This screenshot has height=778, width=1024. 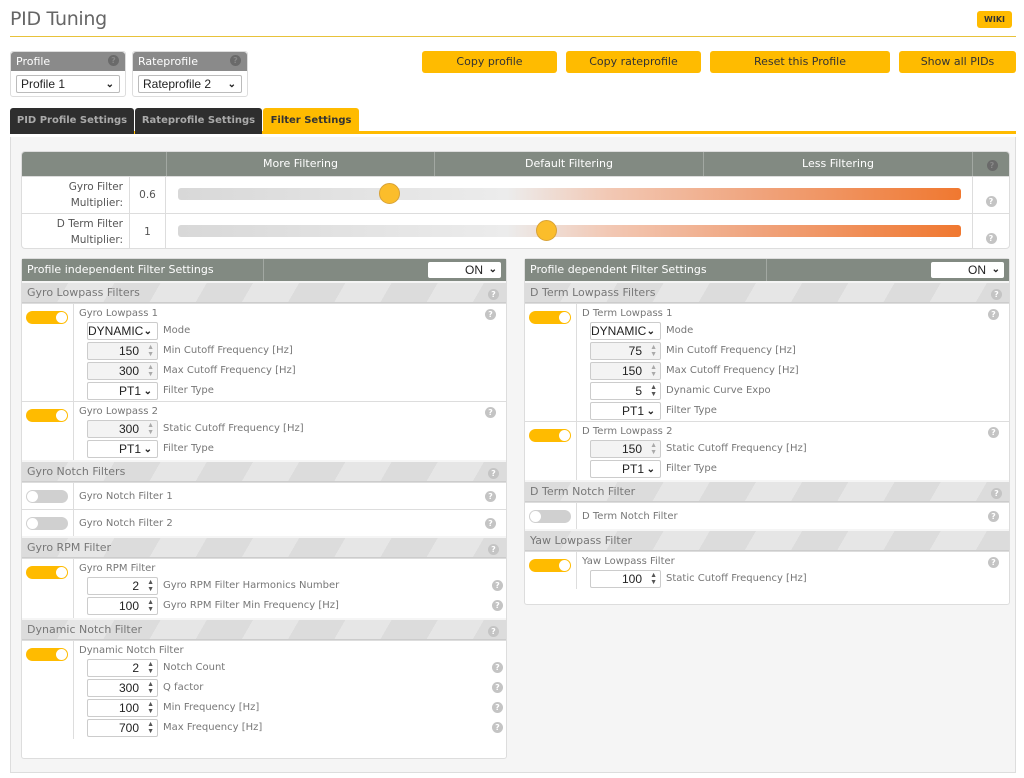 What do you see at coordinates (569, 193) in the screenshot?
I see `gyro-multiplier-slider` at bounding box center [569, 193].